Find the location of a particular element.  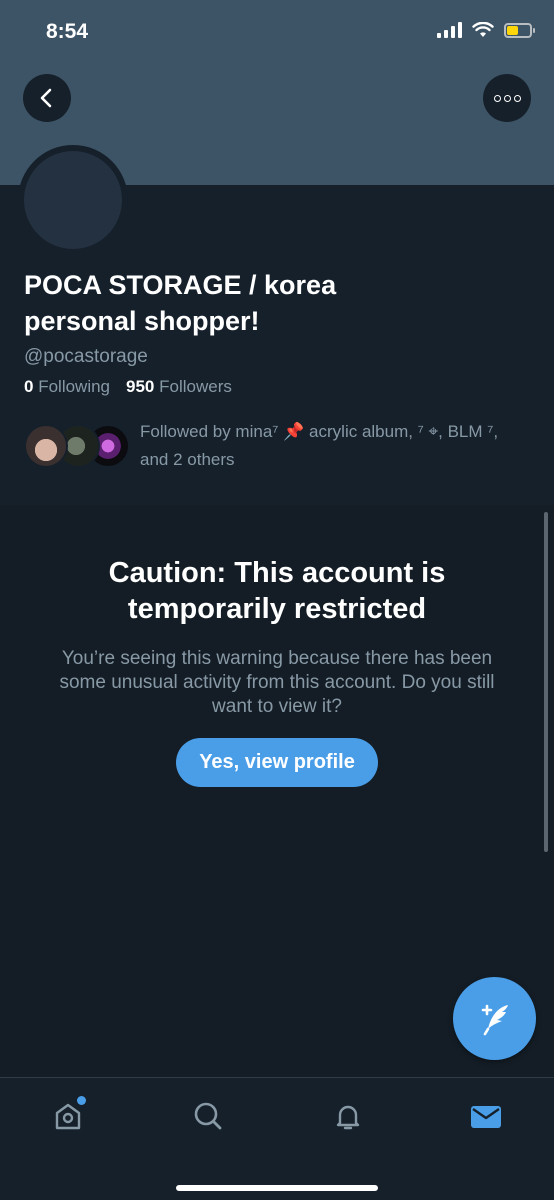

followers-link: 950 Followers is located at coordinates (179, 387).